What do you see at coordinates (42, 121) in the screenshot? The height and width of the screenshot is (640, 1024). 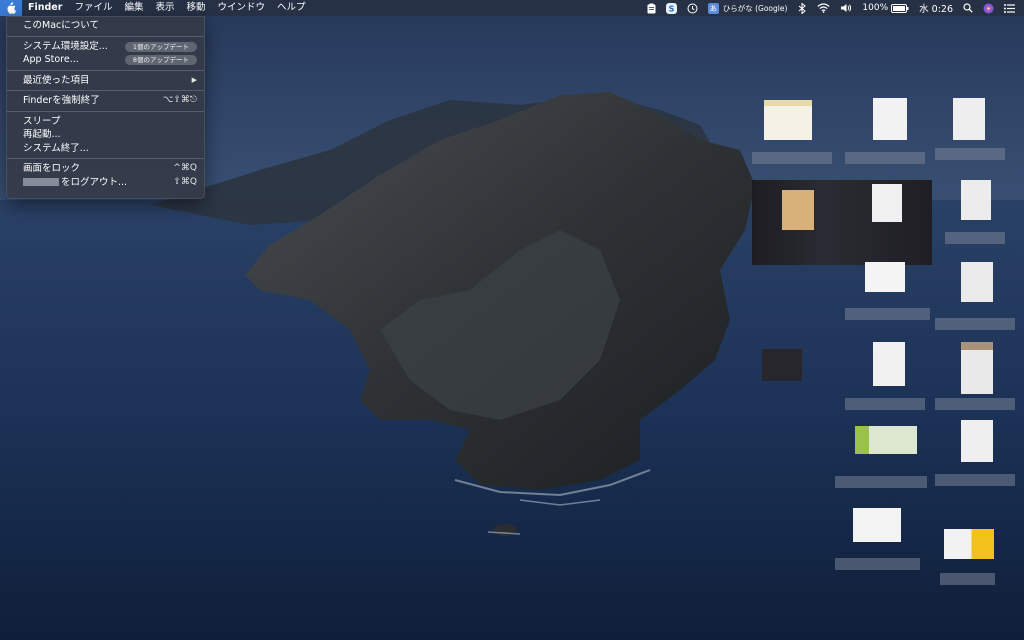 I see `menu-item-label: スリープ` at bounding box center [42, 121].